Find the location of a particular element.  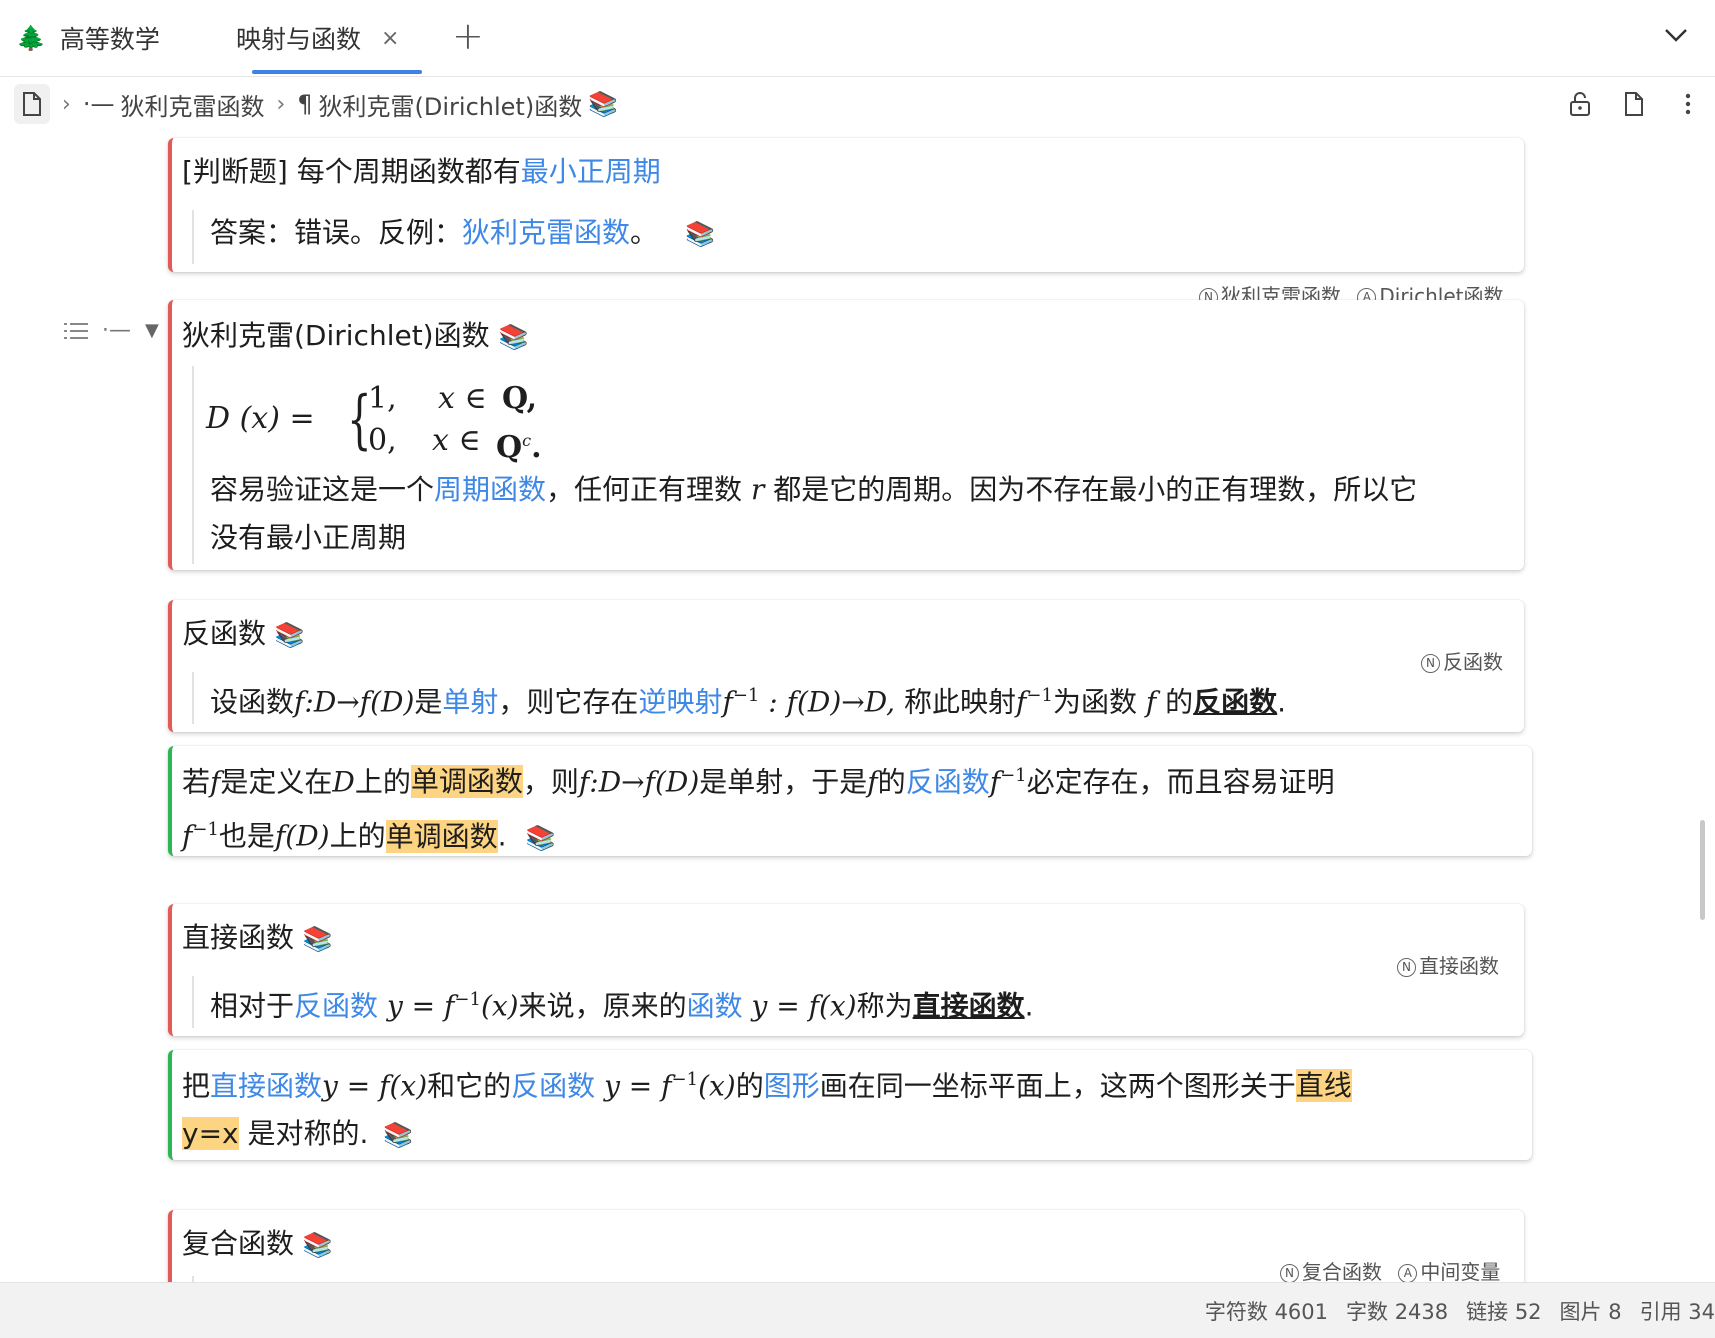

name-ref-badge: N 反函数 is located at coordinates (1462, 662).